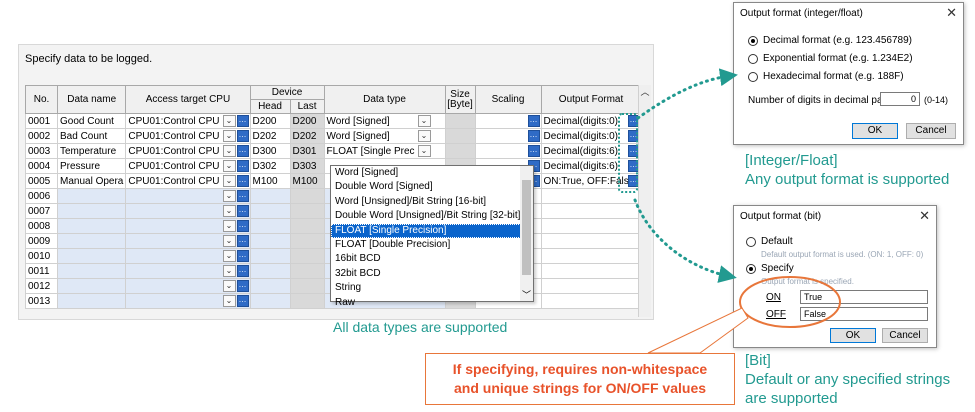 The width and height of the screenshot is (975, 412). I want to click on caption-bit-title: [Bit], so click(758, 360).